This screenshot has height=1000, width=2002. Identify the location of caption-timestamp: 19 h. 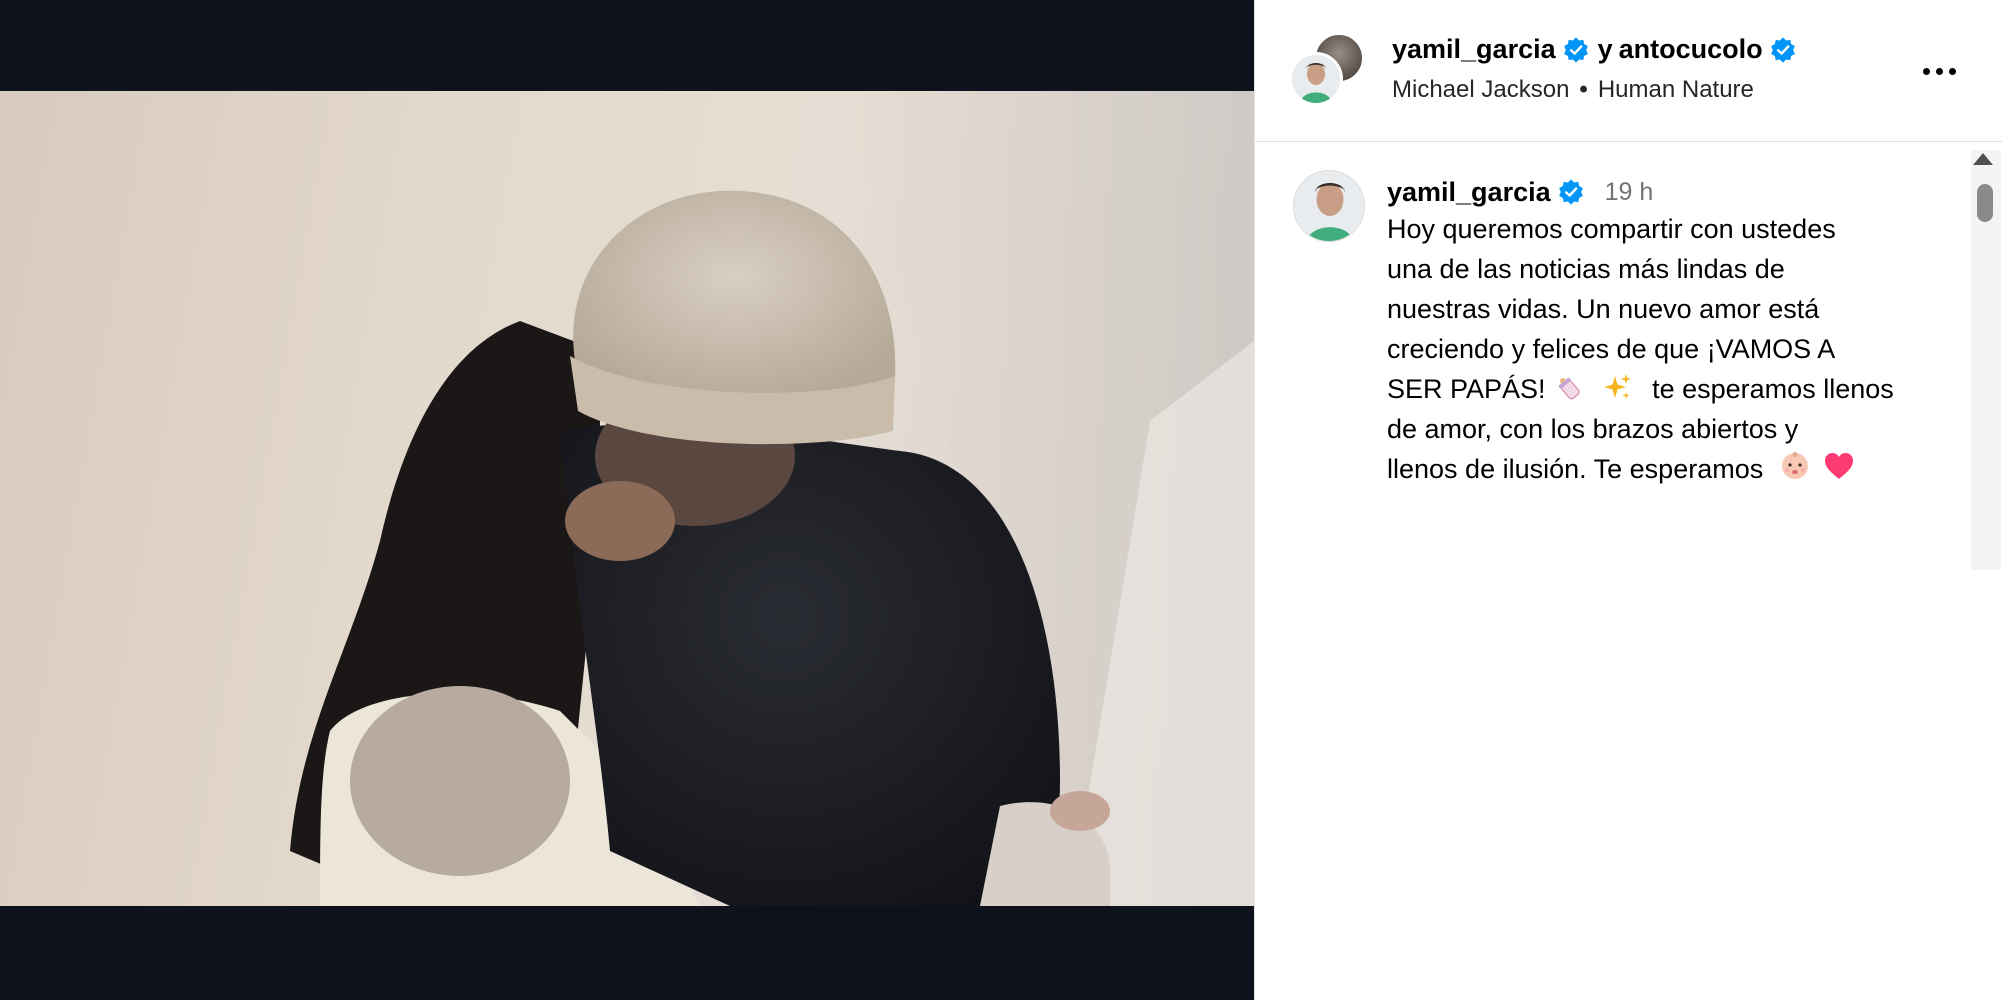
(1629, 192).